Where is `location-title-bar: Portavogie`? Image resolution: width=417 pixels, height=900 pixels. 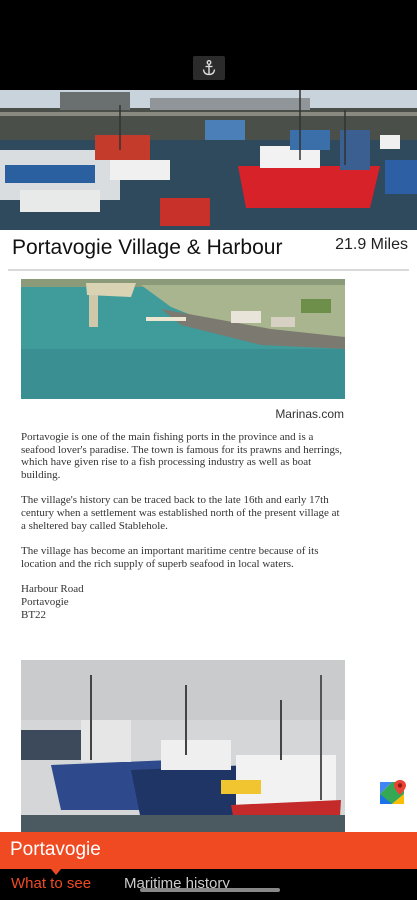
location-title-bar: Portavogie is located at coordinates (208, 850).